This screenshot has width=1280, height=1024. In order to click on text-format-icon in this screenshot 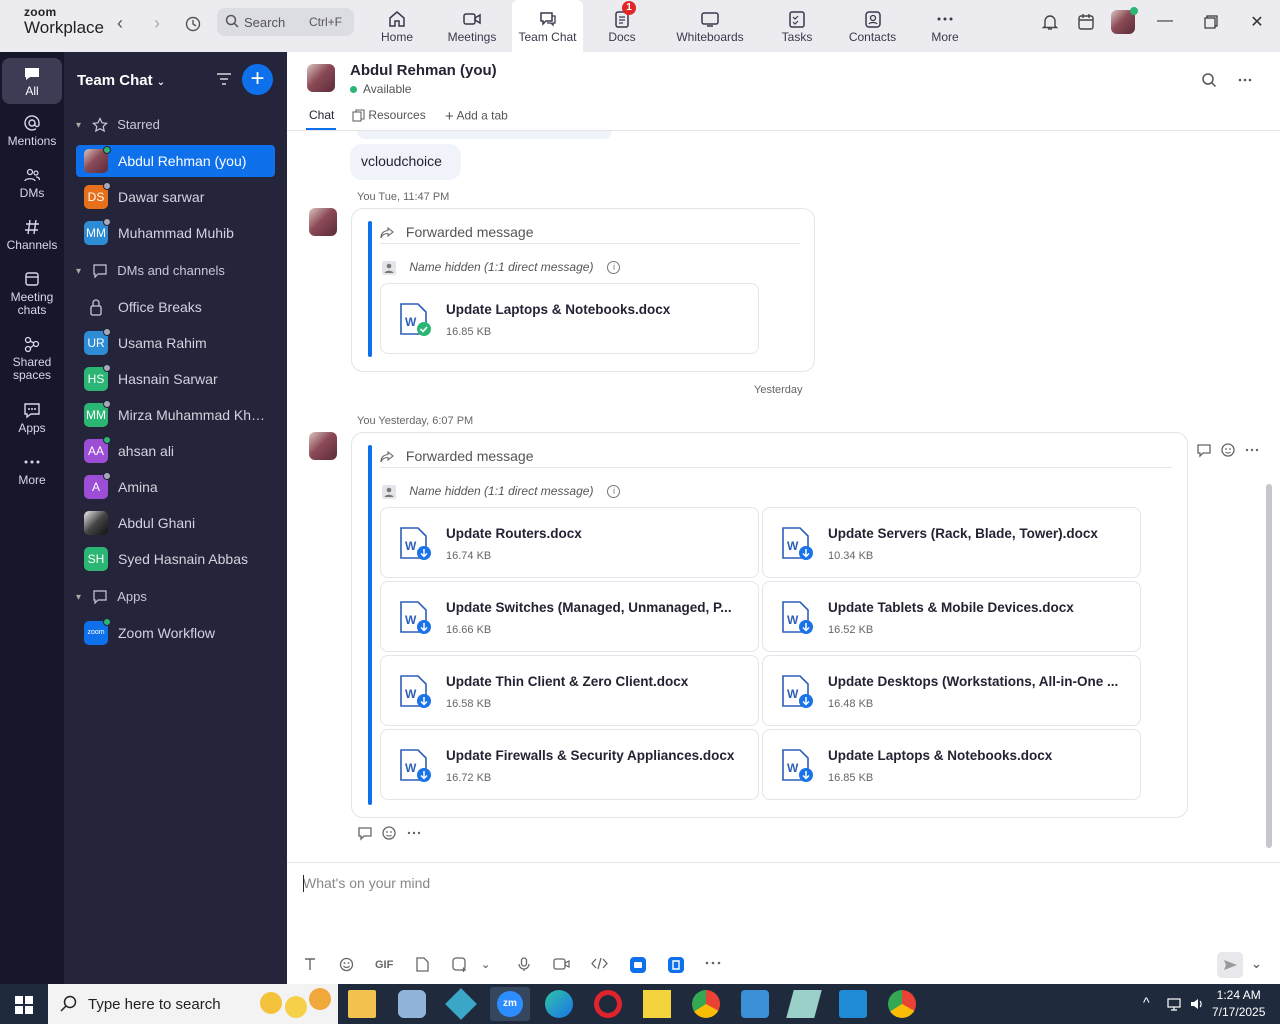, I will do `click(310, 964)`.